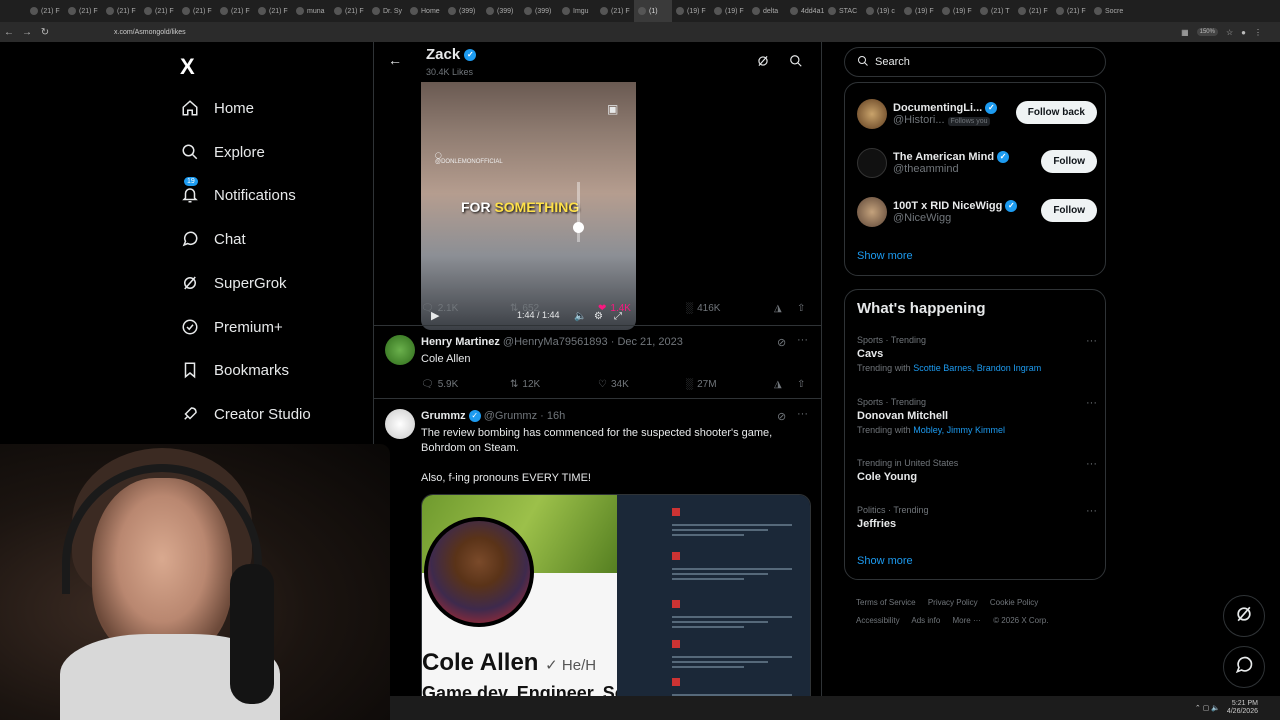 This screenshot has width=1280, height=720. I want to click on footer-link: More ···, so click(967, 620).